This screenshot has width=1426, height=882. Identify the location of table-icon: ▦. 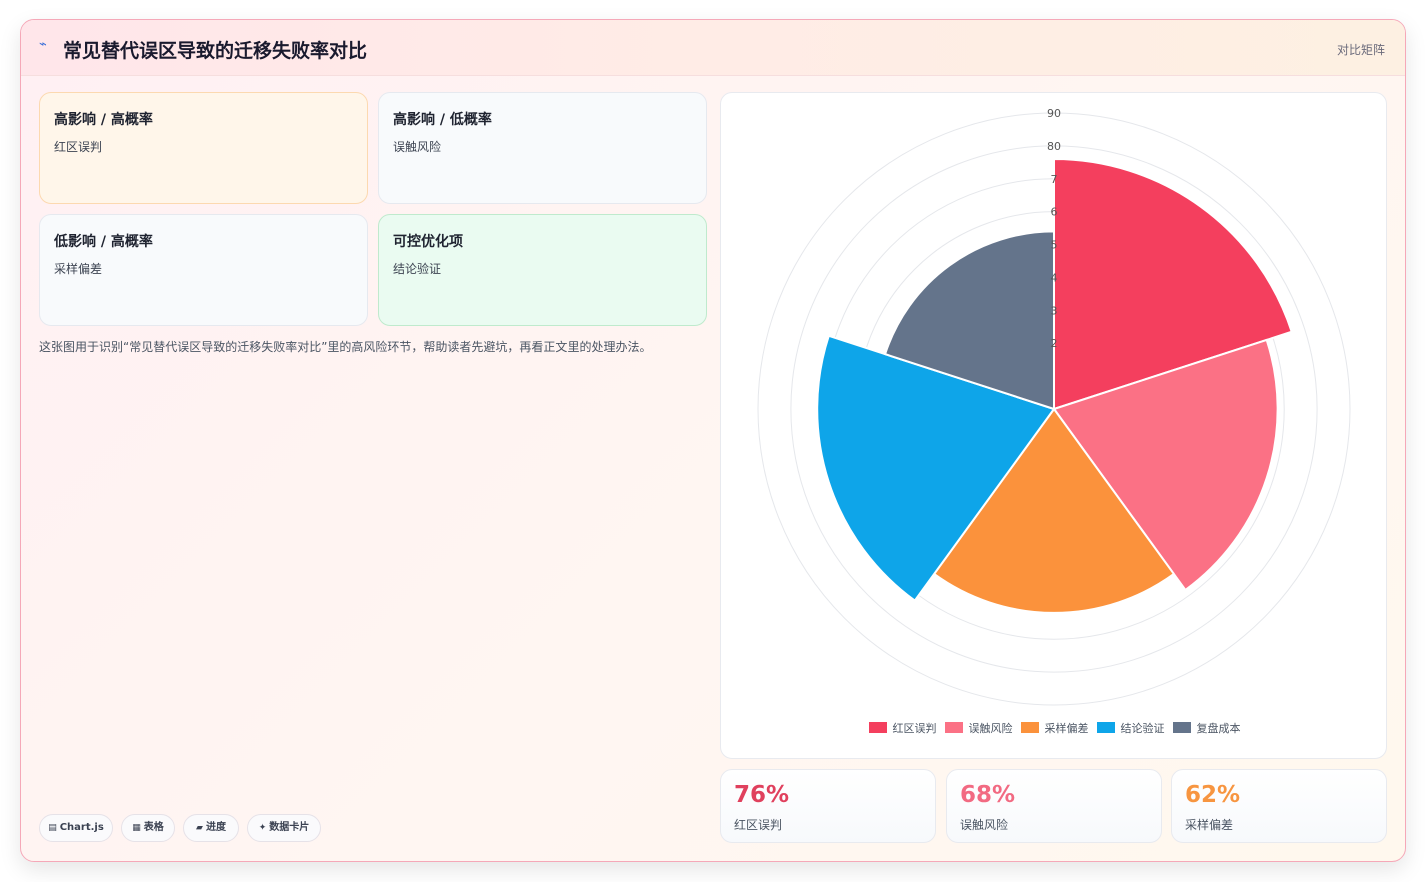
(136, 828).